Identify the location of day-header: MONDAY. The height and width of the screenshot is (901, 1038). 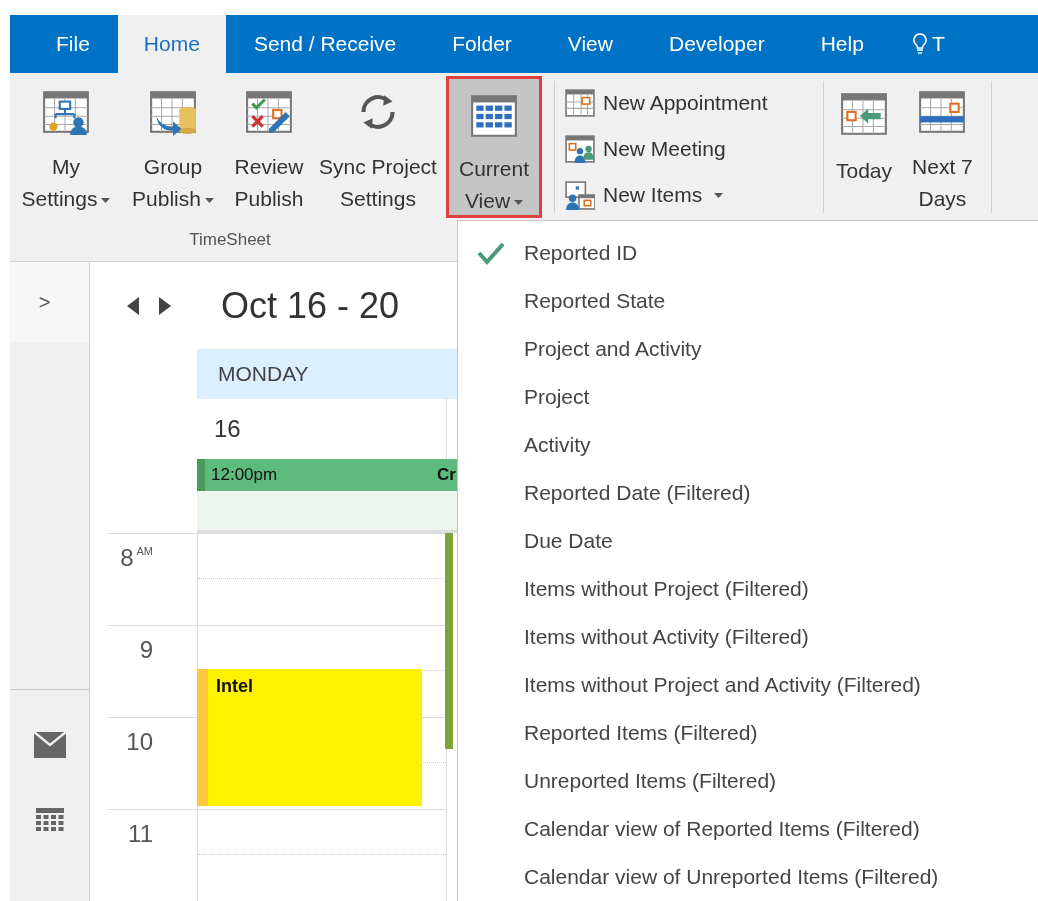
(327, 374).